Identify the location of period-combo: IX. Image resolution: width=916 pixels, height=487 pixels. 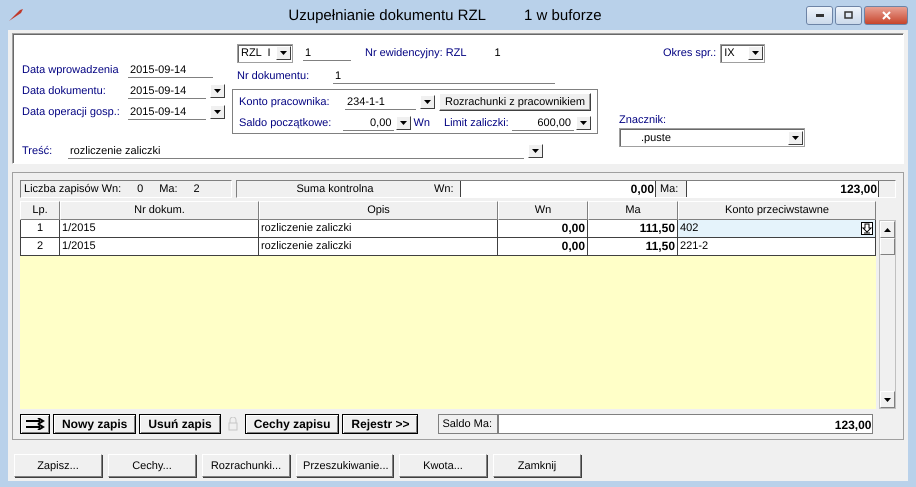
(743, 53).